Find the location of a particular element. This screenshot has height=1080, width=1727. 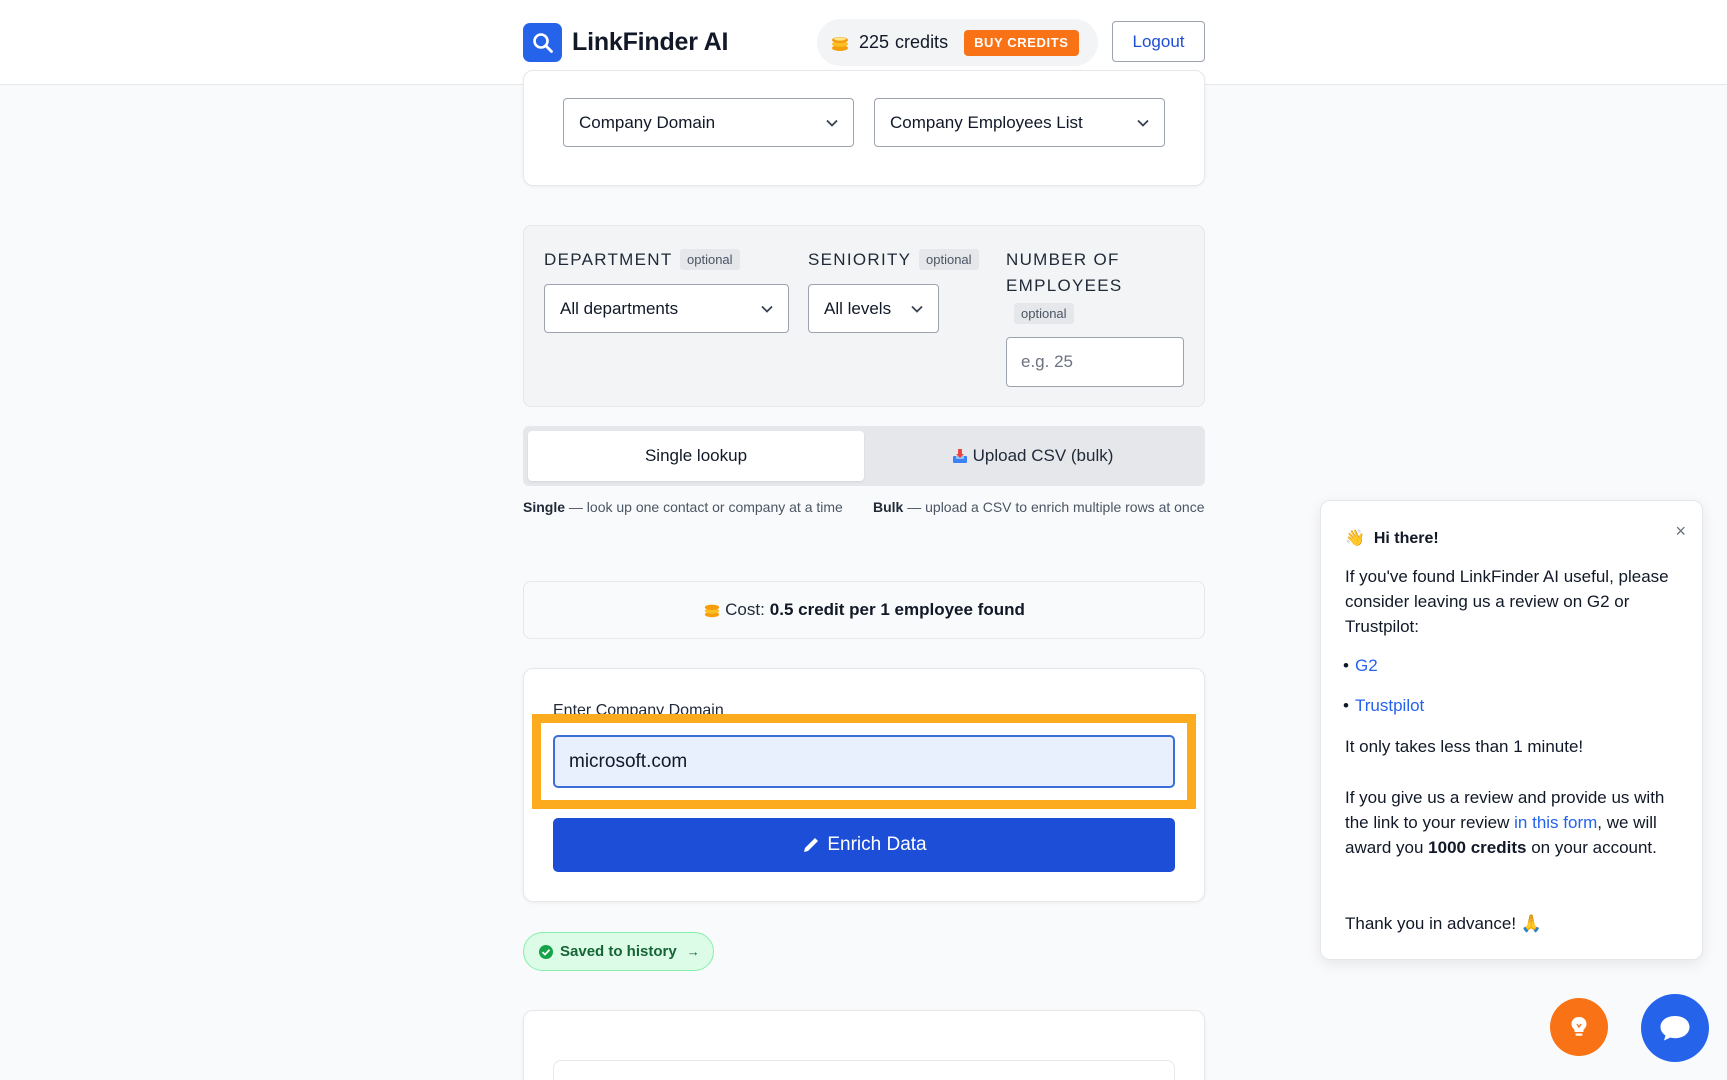

chat-button is located at coordinates (1675, 1028).